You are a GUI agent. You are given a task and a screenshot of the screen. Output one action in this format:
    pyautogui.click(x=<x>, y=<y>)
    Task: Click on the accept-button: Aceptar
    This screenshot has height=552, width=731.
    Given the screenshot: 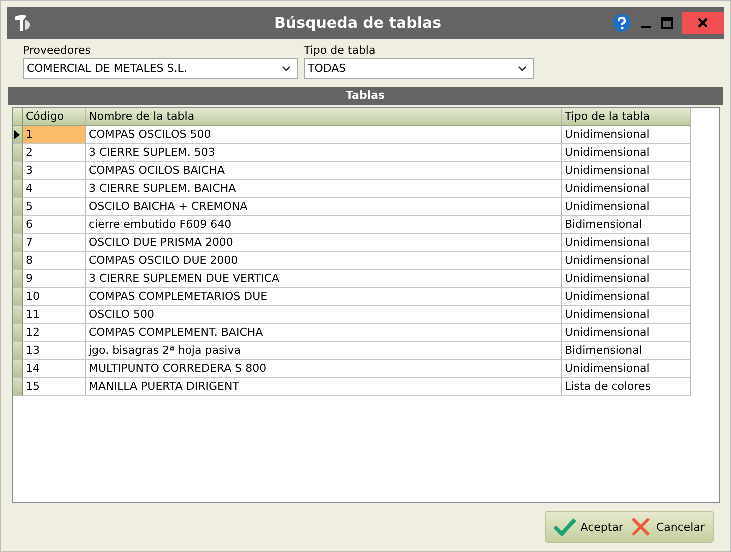 What is the action you would take?
    pyautogui.click(x=589, y=527)
    